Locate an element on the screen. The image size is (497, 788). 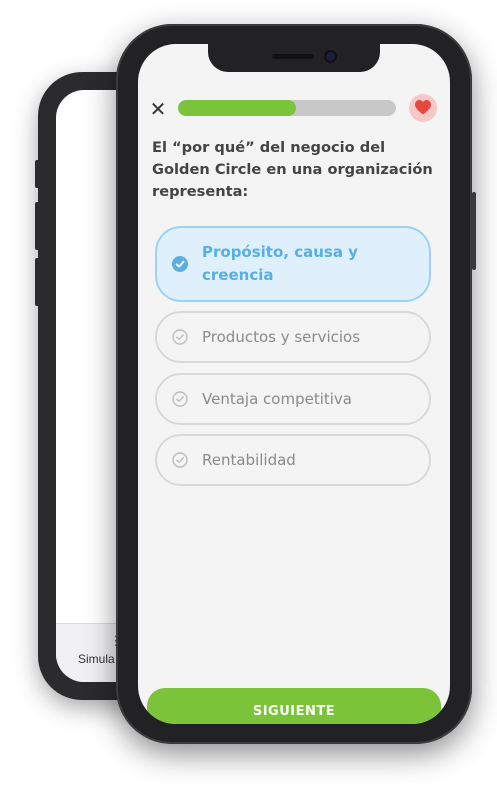
notch is located at coordinates (294, 58).